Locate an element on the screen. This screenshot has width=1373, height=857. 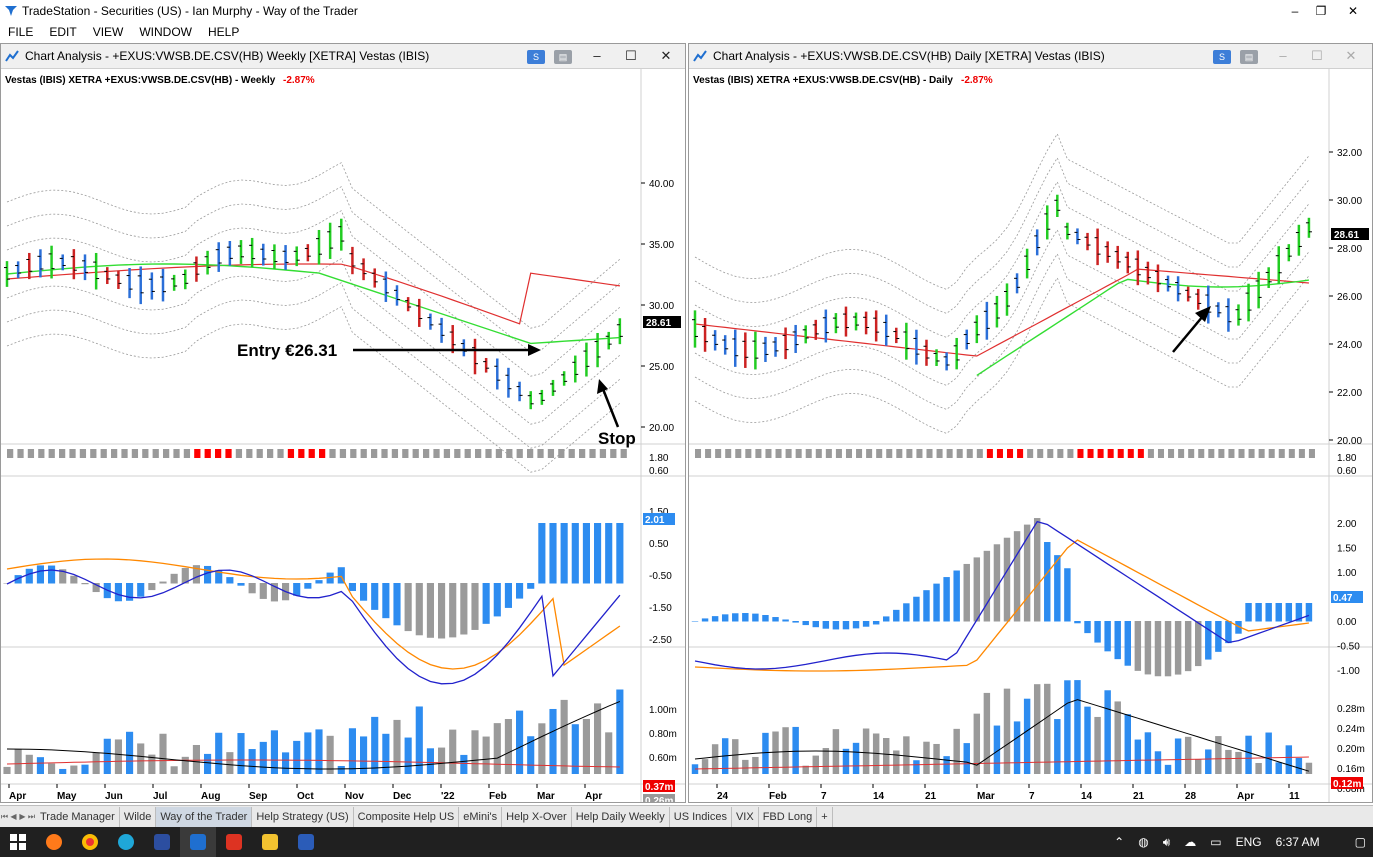
battery-icon: ▭ is located at coordinates (1215, 842).